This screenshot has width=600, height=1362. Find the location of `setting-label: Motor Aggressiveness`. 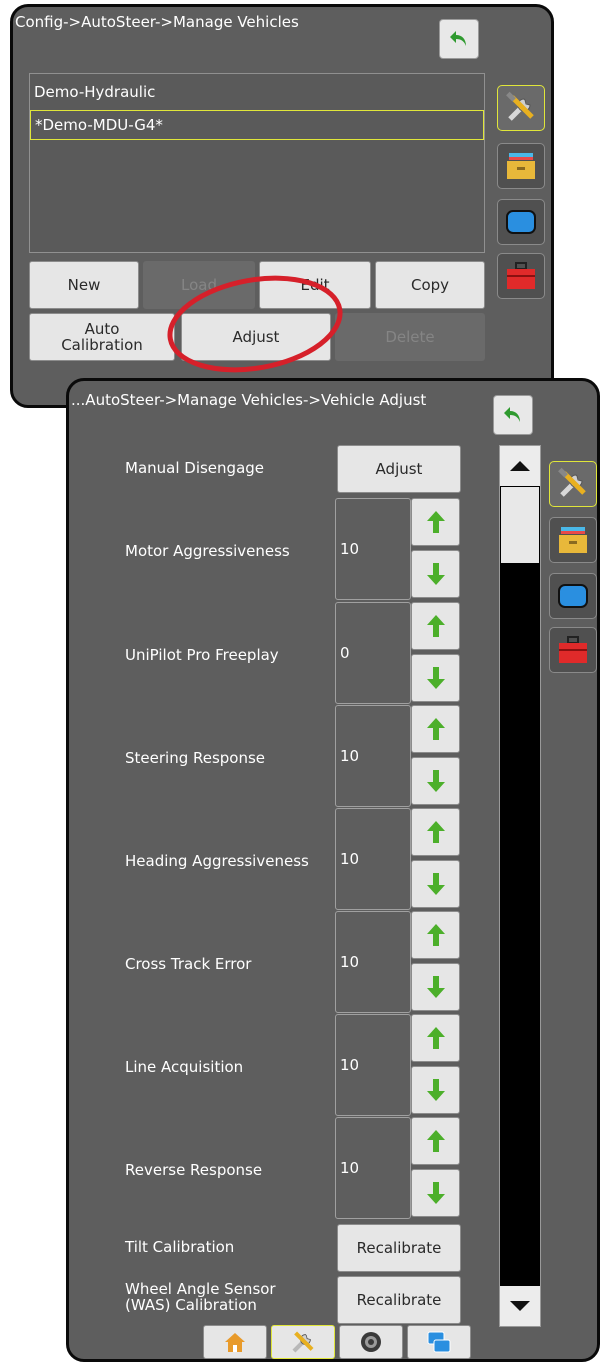

setting-label: Motor Aggressiveness is located at coordinates (207, 551).